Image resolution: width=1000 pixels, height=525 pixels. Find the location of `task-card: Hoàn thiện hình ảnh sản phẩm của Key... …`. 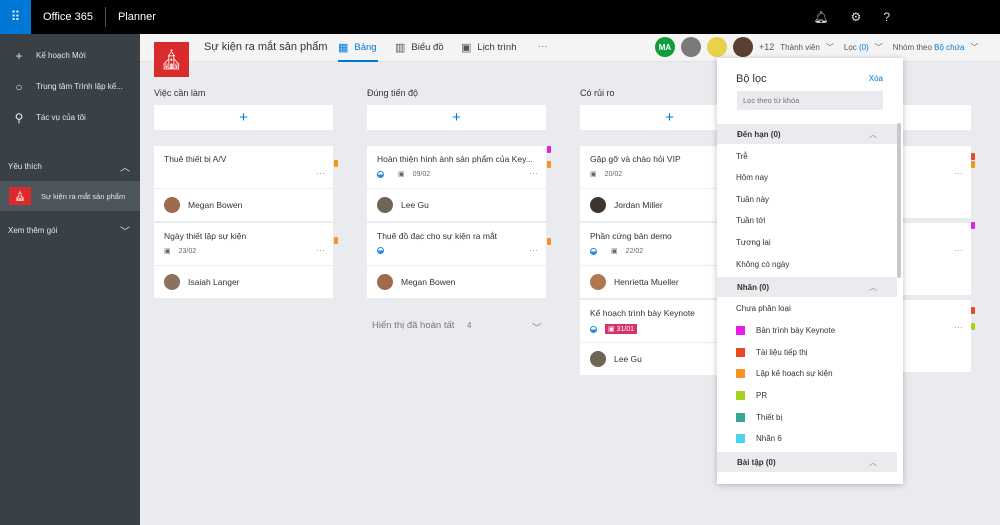

task-card: Hoàn thiện hình ảnh sản phẩm của Key... … is located at coordinates (459, 183).